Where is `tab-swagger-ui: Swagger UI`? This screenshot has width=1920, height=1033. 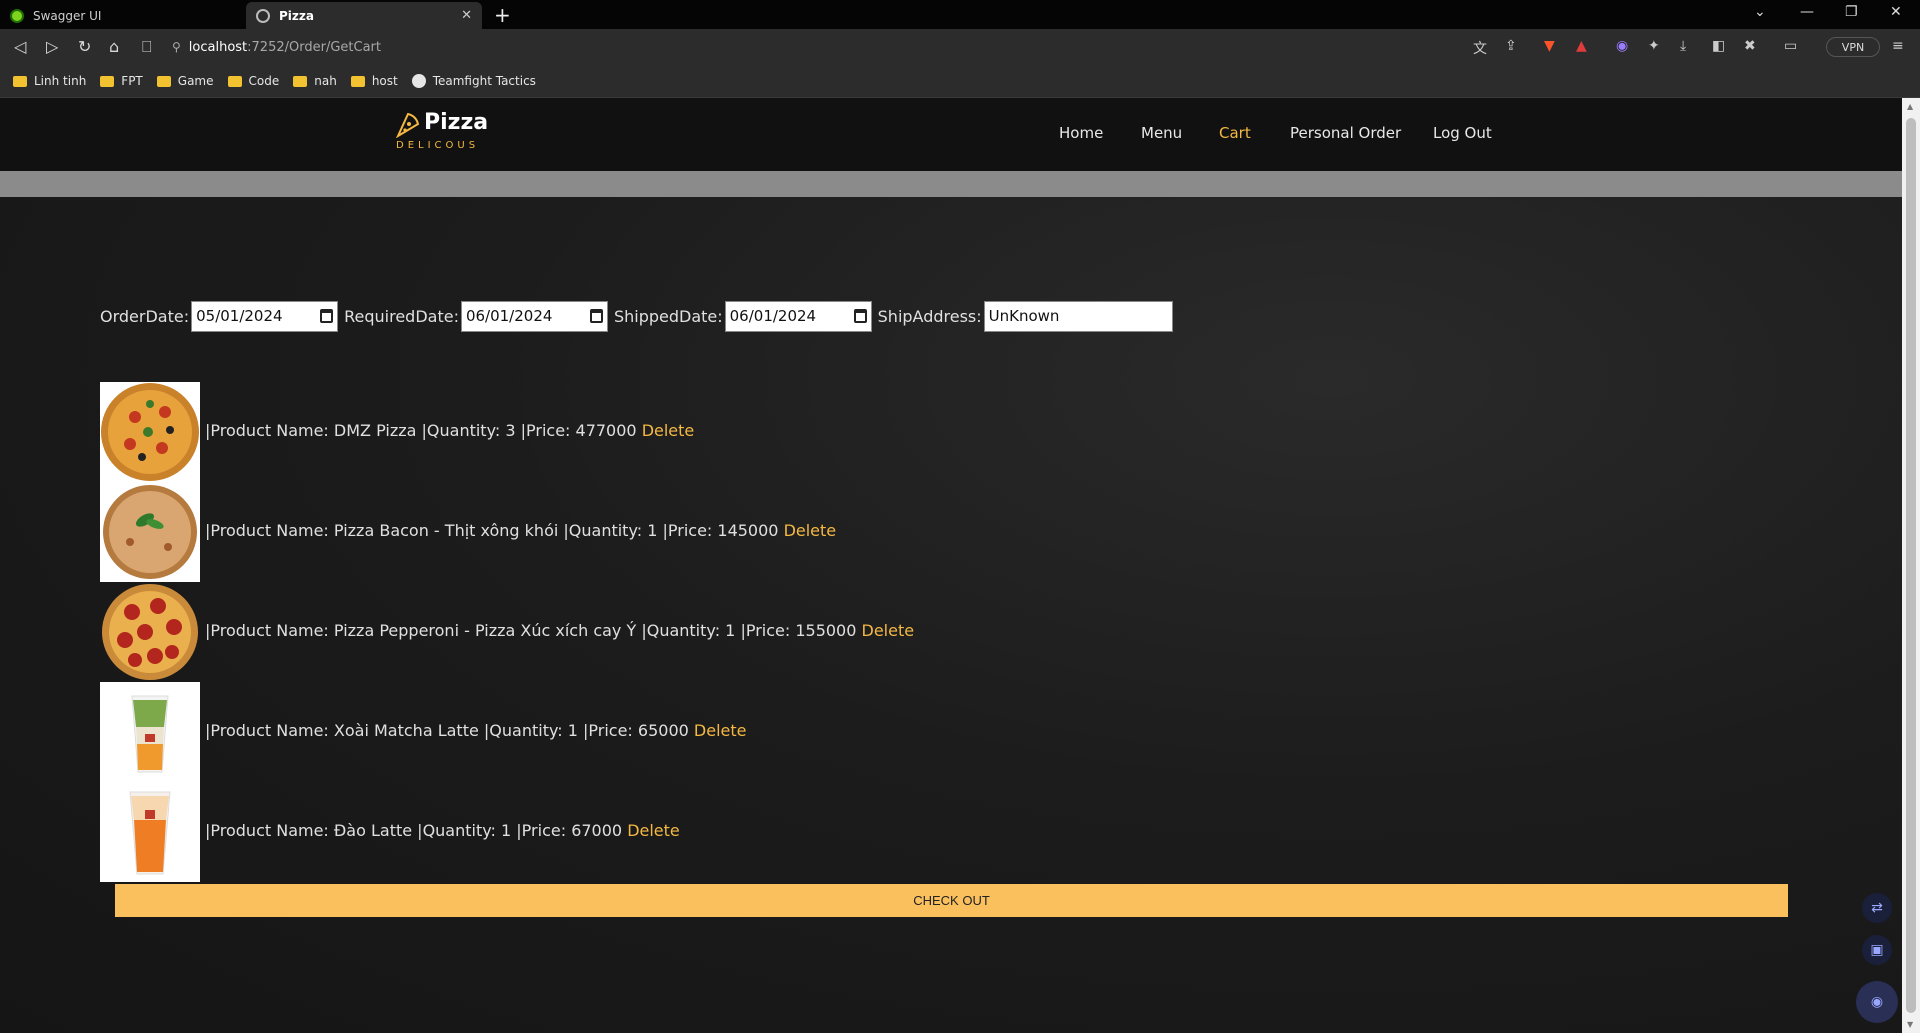
tab-swagger-ui: Swagger UI is located at coordinates (122, 15).